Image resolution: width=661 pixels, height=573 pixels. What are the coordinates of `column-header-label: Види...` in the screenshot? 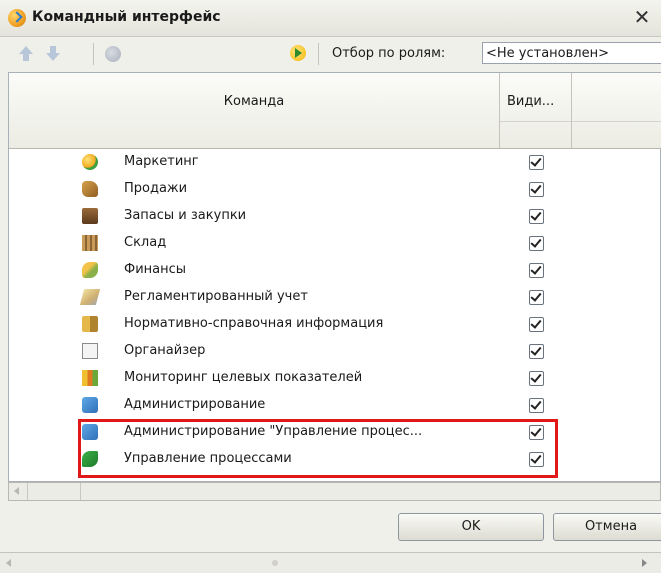 It's located at (531, 101).